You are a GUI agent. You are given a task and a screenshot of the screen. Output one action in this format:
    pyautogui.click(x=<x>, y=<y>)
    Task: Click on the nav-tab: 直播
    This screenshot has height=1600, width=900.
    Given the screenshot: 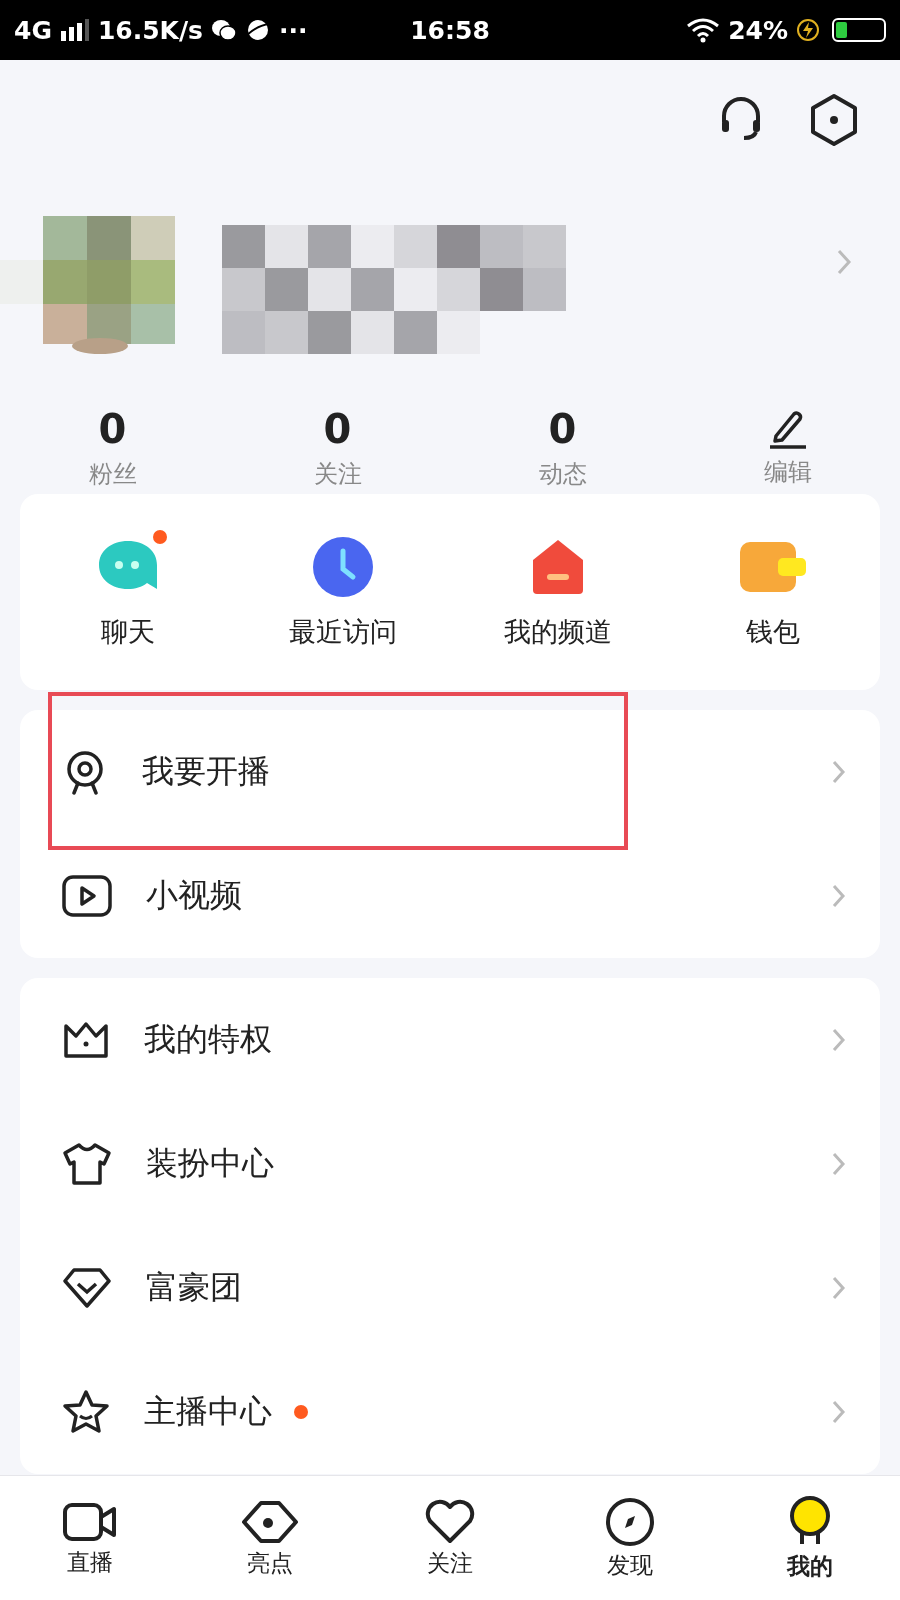 What is the action you would take?
    pyautogui.click(x=90, y=1538)
    